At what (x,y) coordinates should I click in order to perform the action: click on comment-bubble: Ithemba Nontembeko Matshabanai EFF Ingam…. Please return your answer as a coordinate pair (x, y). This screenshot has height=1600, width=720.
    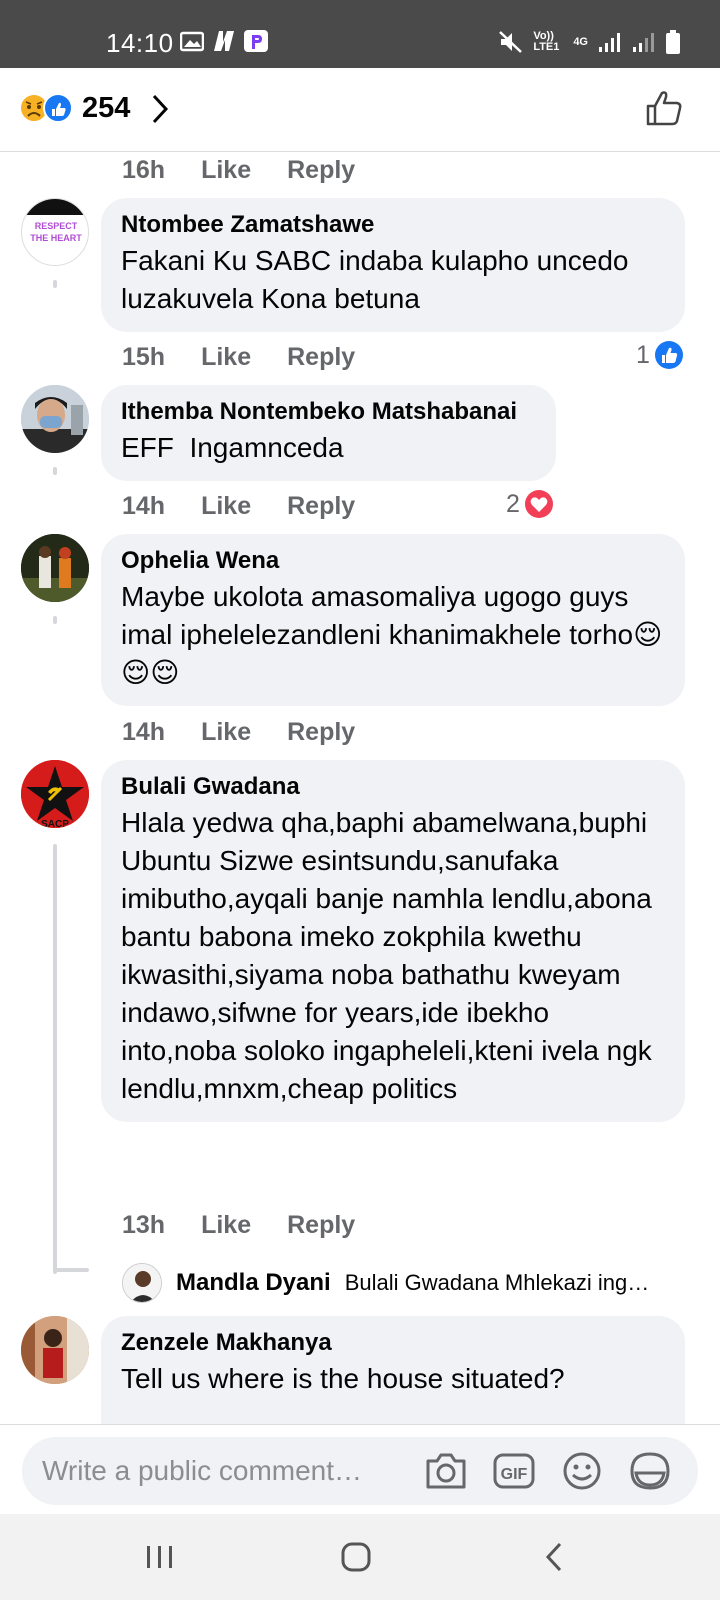
    Looking at the image, I should click on (328, 433).